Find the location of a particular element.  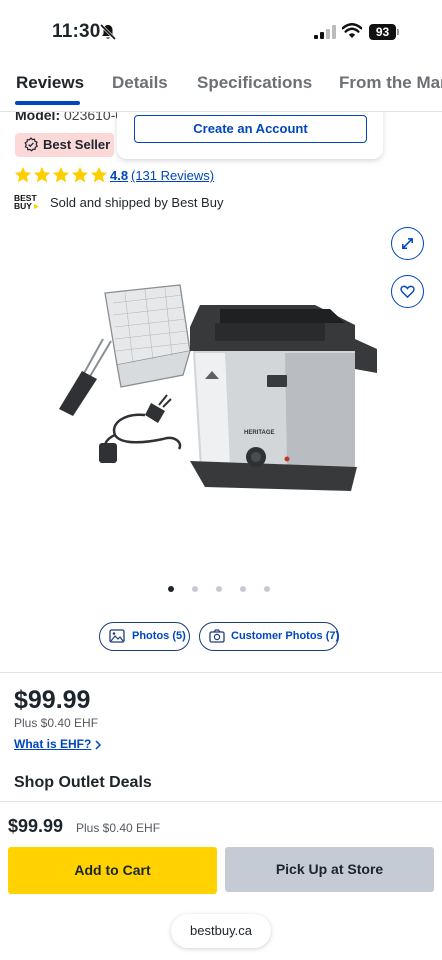

best-seller-label: Best Seller is located at coordinates (77, 144).